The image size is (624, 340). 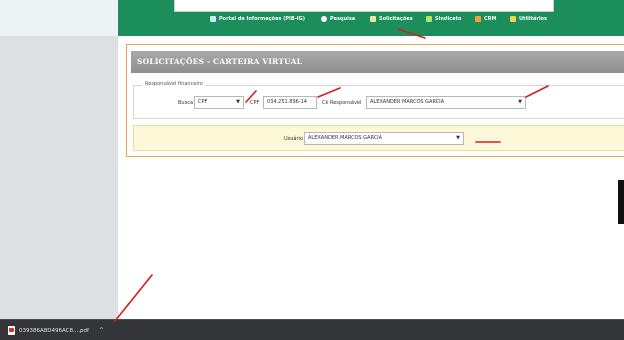 What do you see at coordinates (294, 139) in the screenshot?
I see `usuario-label: Usuário` at bounding box center [294, 139].